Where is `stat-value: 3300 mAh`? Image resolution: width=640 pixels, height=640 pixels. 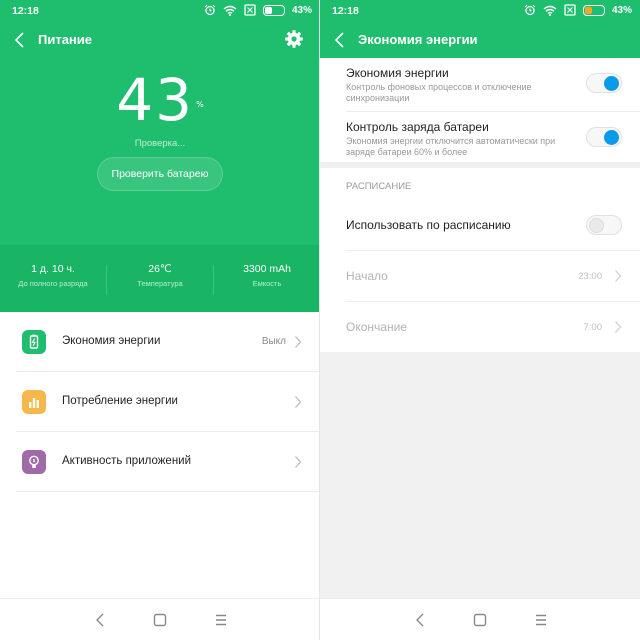 stat-value: 3300 mAh is located at coordinates (267, 269).